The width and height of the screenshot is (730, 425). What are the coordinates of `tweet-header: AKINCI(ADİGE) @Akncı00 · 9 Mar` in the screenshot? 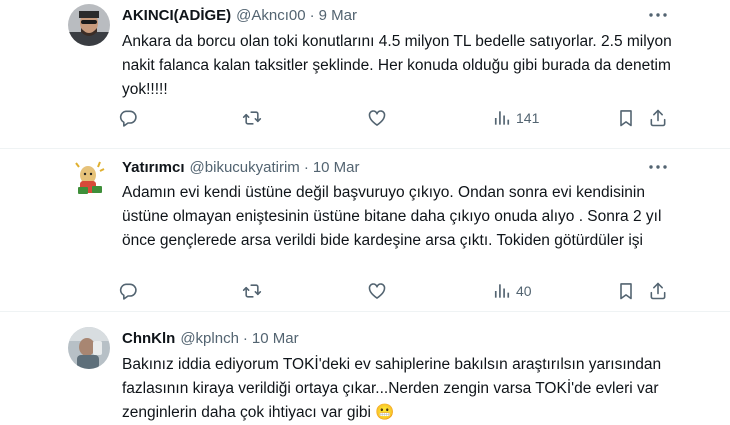 It's located at (239, 15).